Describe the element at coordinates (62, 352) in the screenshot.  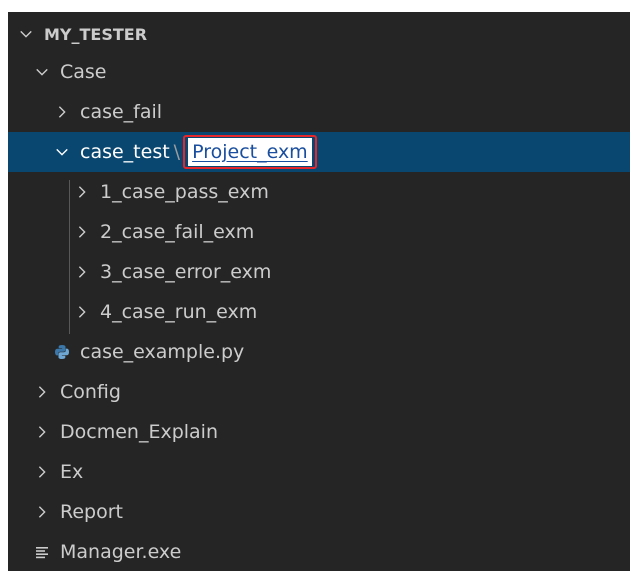
I see `python-icon` at that location.